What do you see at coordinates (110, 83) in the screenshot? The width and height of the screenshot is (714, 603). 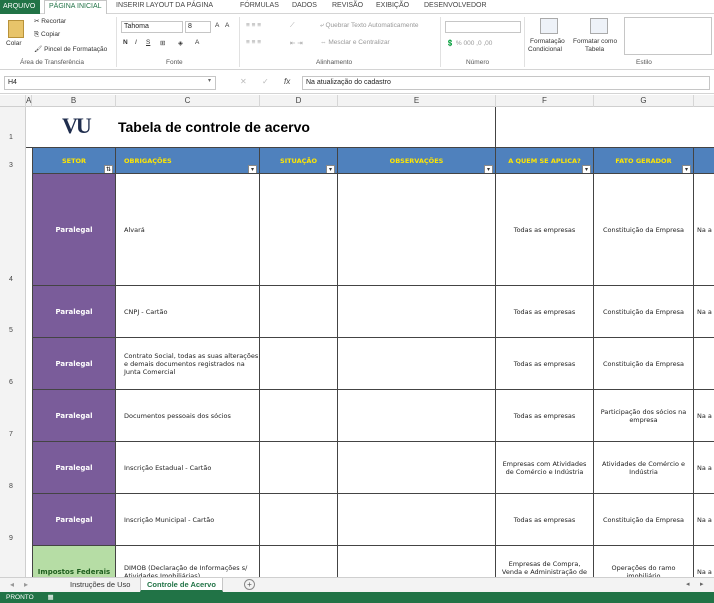 I see `name-box: H4` at bounding box center [110, 83].